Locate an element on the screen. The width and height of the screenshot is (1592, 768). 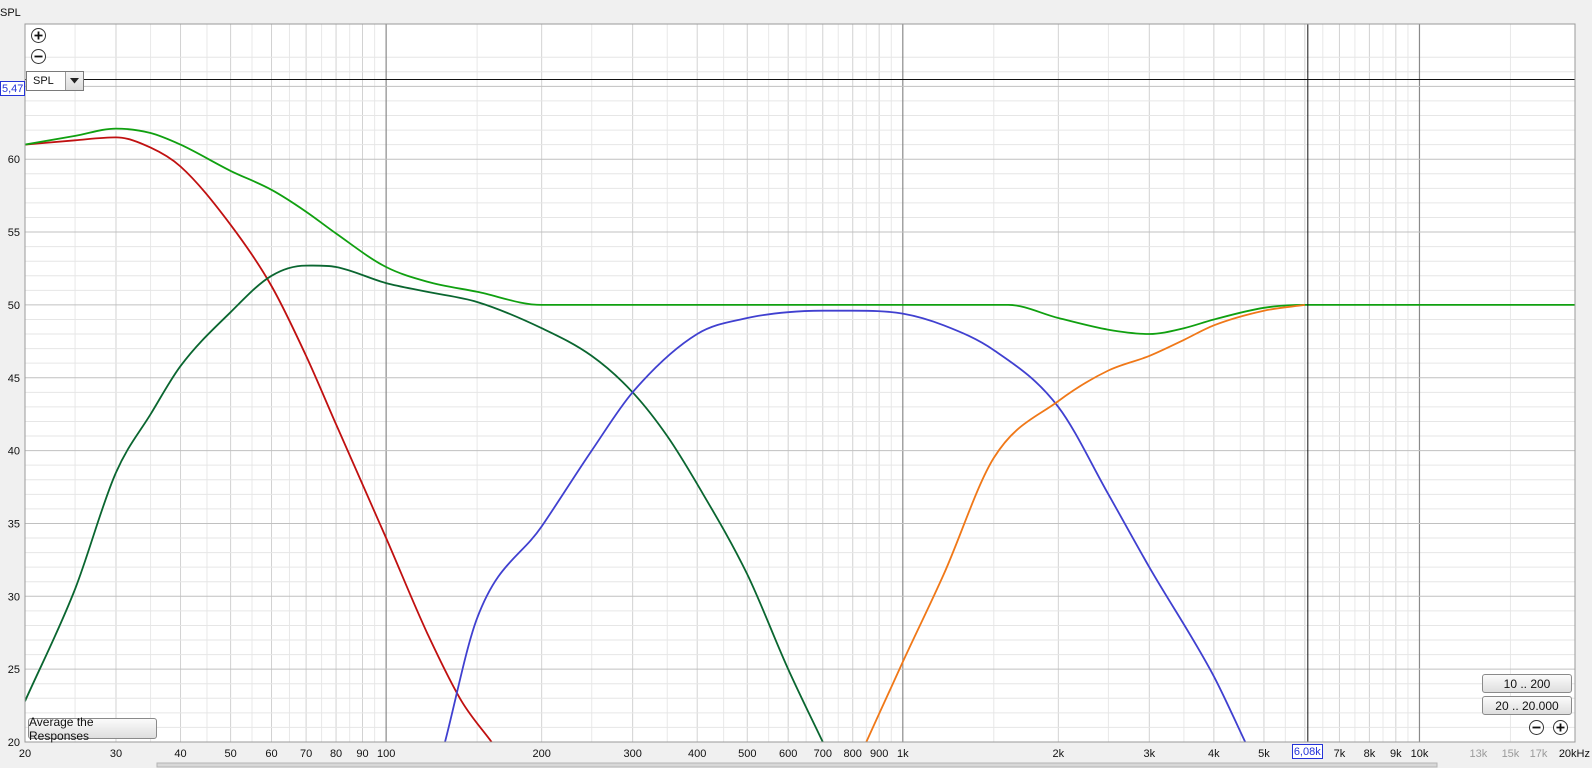
x-tick-label: 40 is located at coordinates (180, 754).